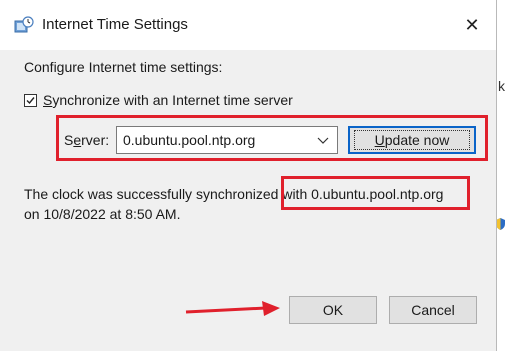 The height and width of the screenshot is (351, 505). Describe the element at coordinates (248, 25) in the screenshot. I see `title-bar: Internet Time Settings ✕` at that location.